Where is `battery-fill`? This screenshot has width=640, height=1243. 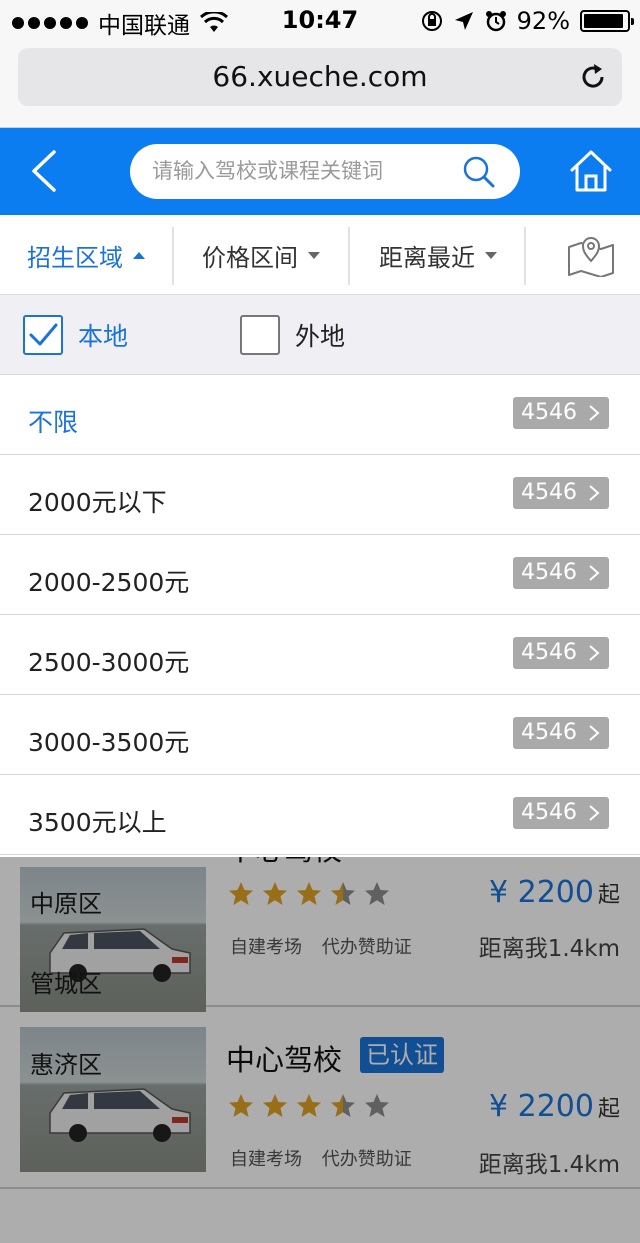
battery-fill is located at coordinates (603, 21).